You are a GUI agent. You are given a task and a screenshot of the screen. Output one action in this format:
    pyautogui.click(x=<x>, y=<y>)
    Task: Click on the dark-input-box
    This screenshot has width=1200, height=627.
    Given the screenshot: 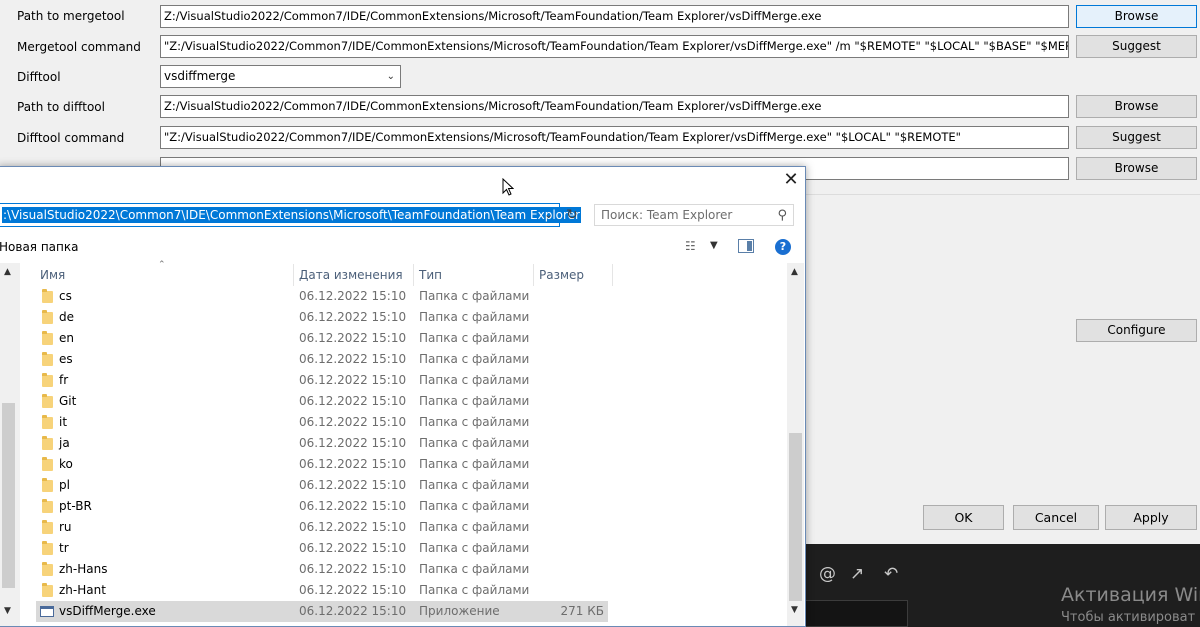 What is the action you would take?
    pyautogui.click(x=856, y=613)
    